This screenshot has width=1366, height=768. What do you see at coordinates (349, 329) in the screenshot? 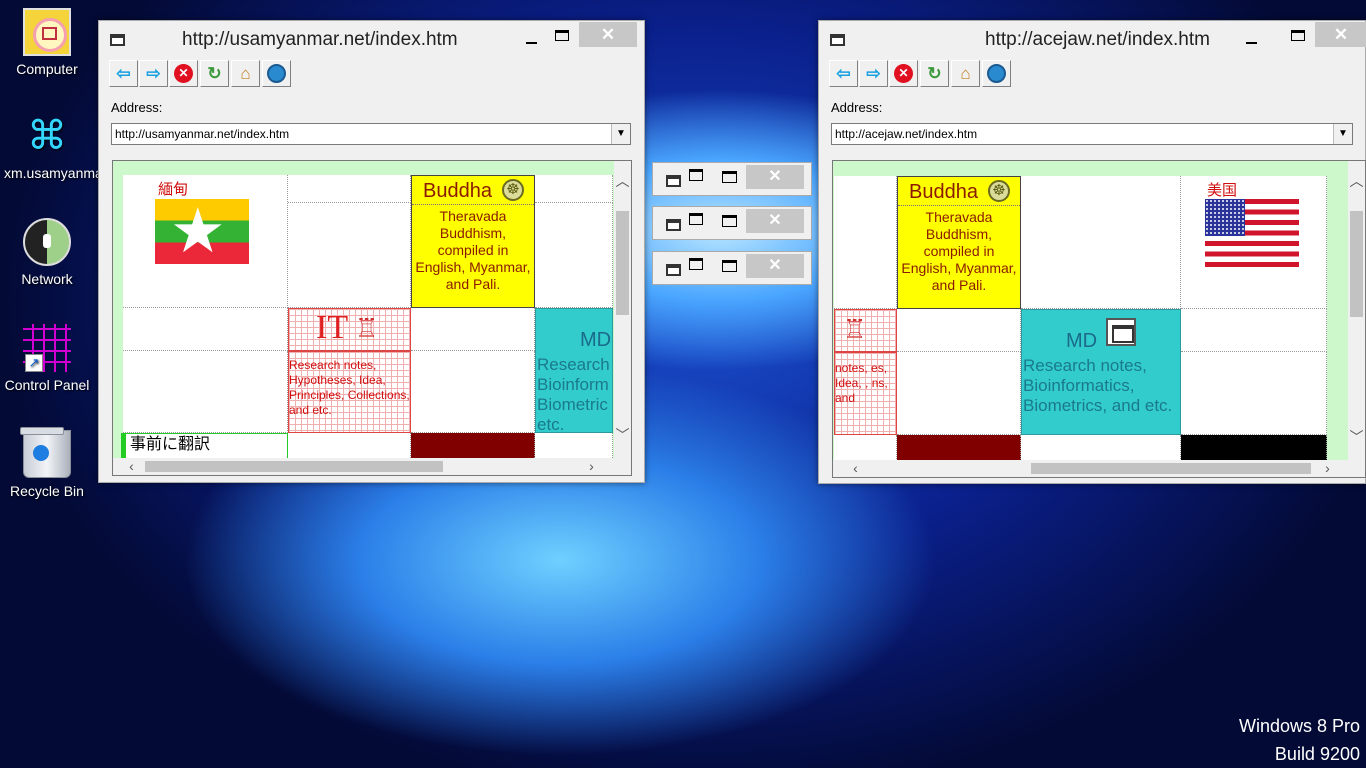
I see `it-cell: IT ♖` at bounding box center [349, 329].